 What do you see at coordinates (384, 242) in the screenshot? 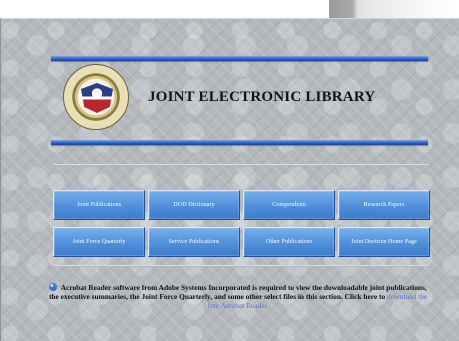
I see `joint-doctrine-home-page-button: Joint Doctrine Home Page` at bounding box center [384, 242].